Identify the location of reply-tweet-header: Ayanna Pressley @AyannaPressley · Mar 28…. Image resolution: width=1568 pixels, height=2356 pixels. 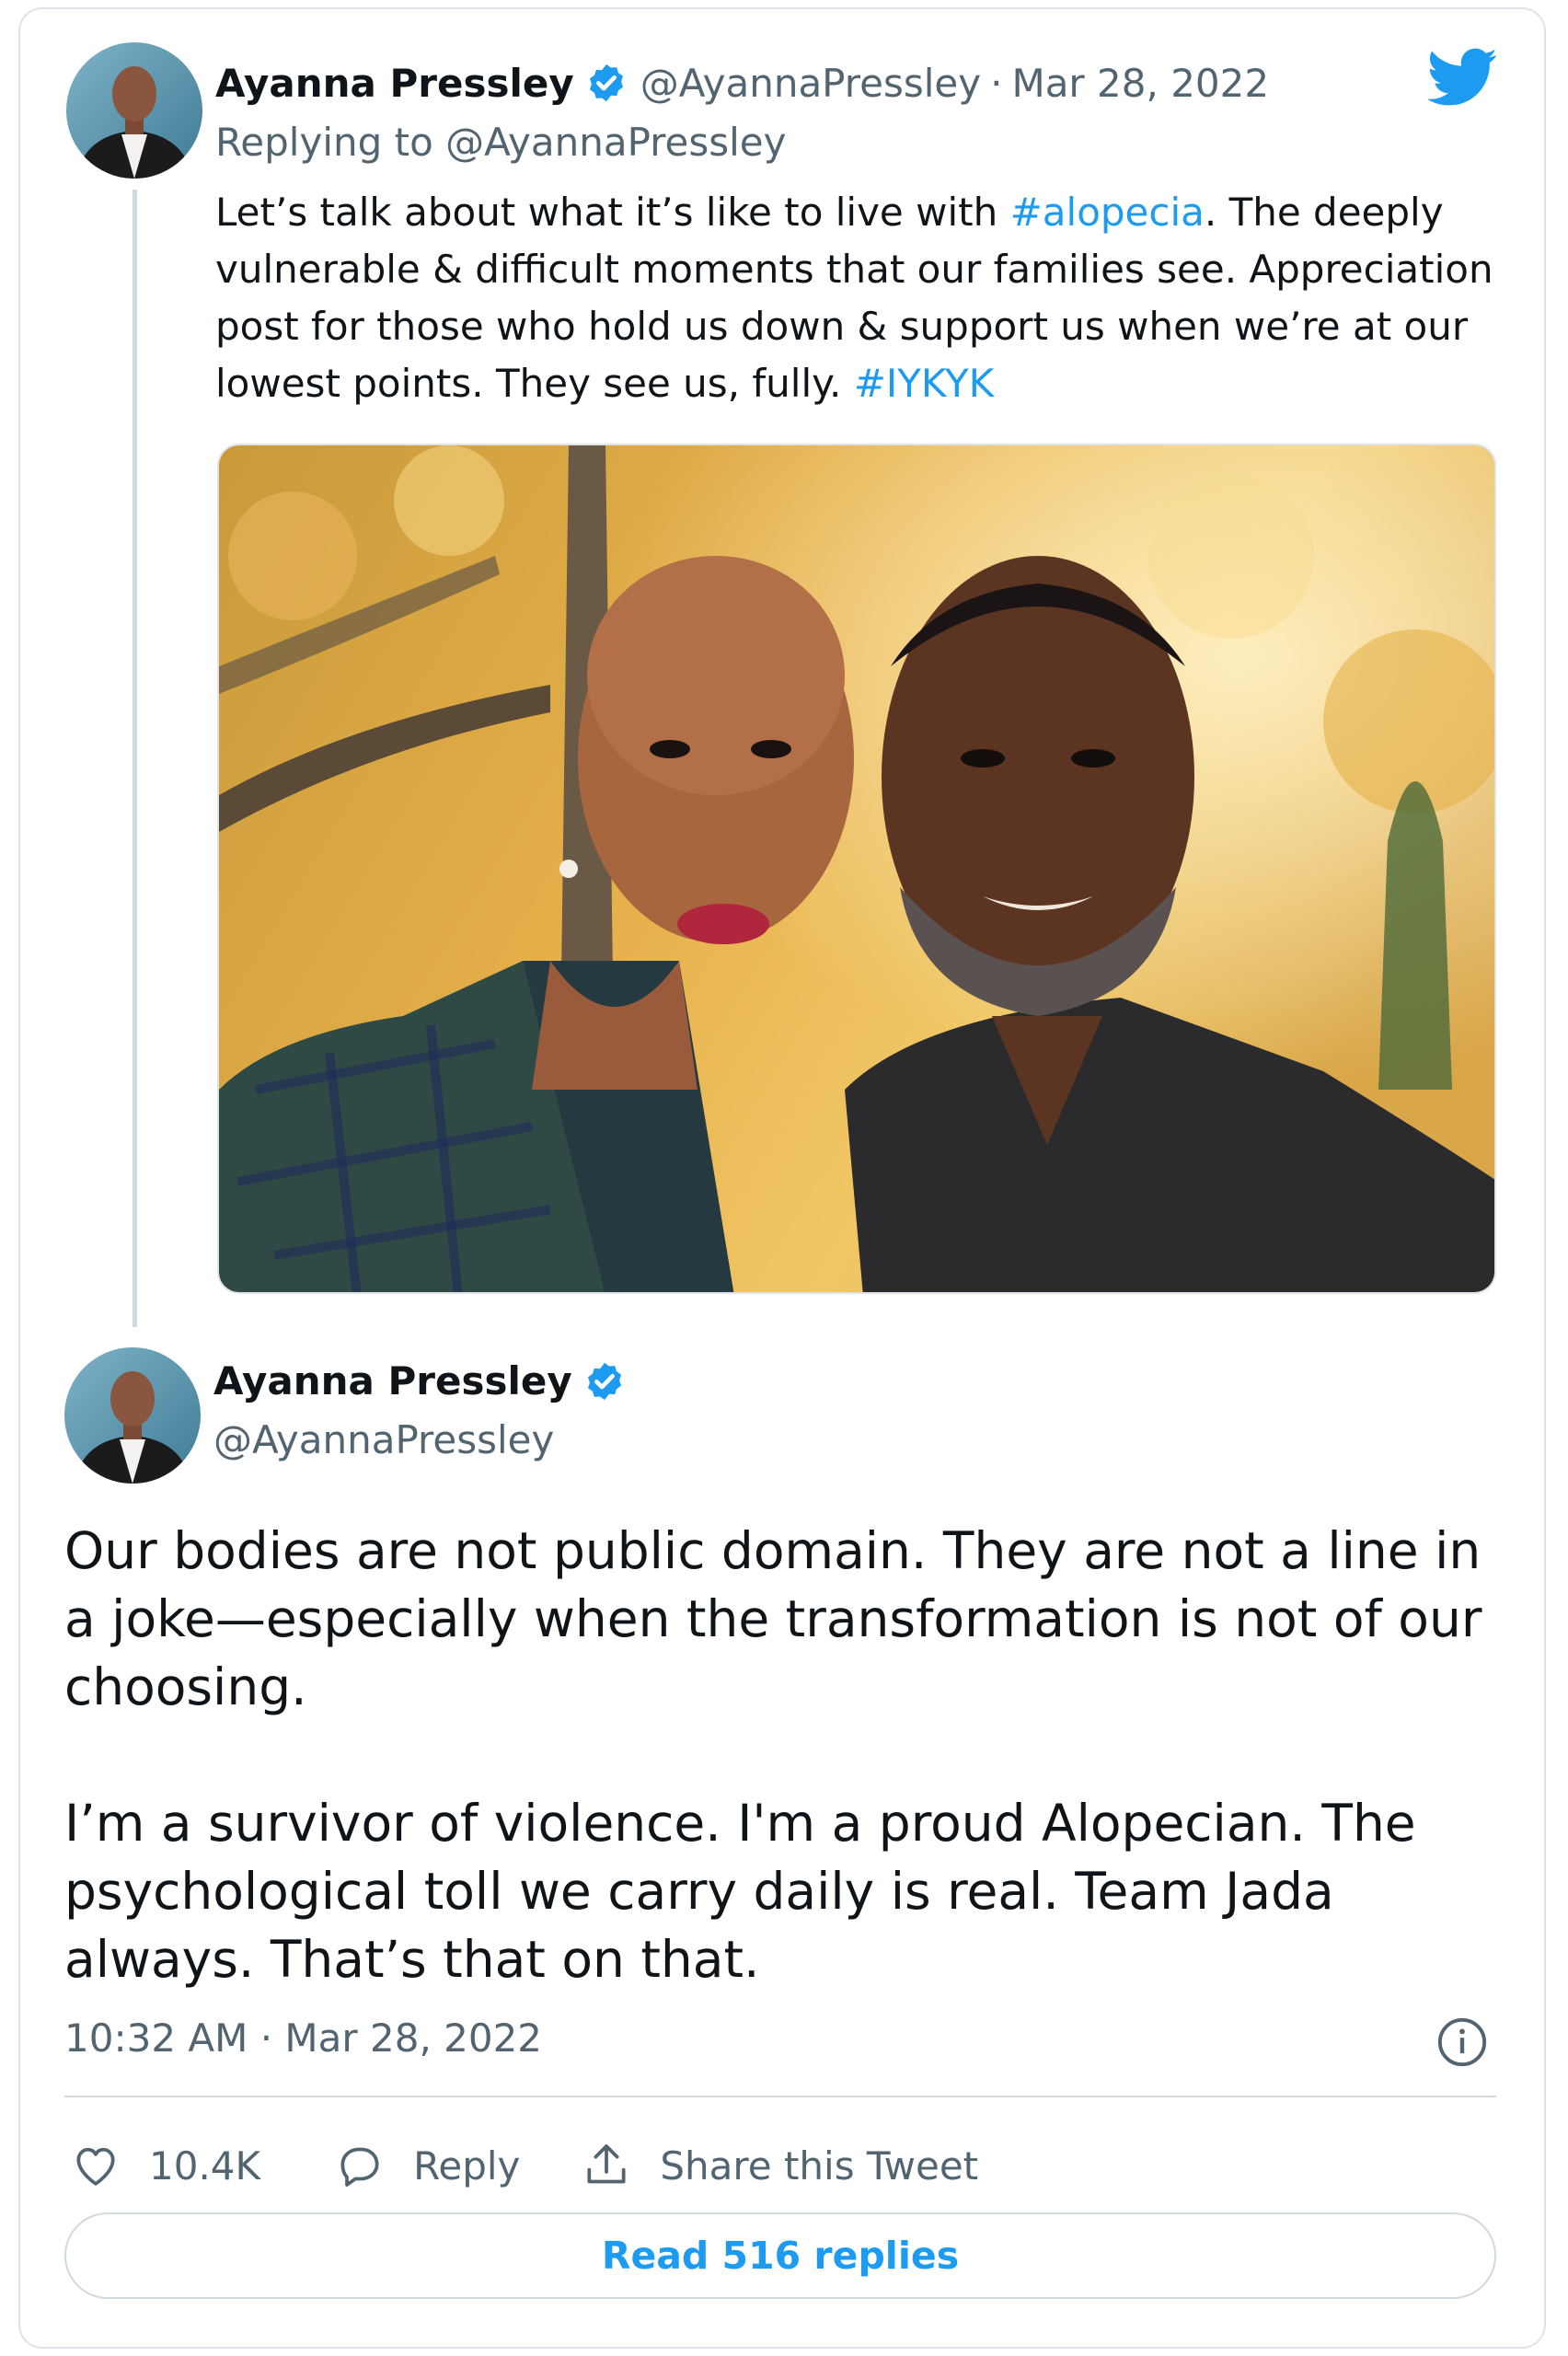
(742, 82).